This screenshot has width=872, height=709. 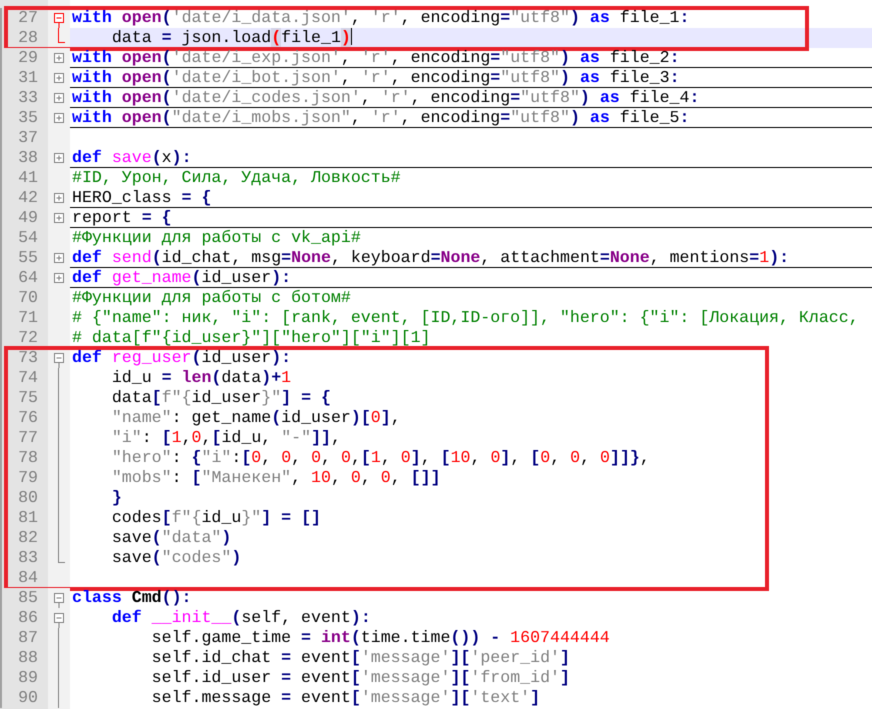 What do you see at coordinates (346, 698) in the screenshot?
I see `code-line: self.message = event['message']['text']` at bounding box center [346, 698].